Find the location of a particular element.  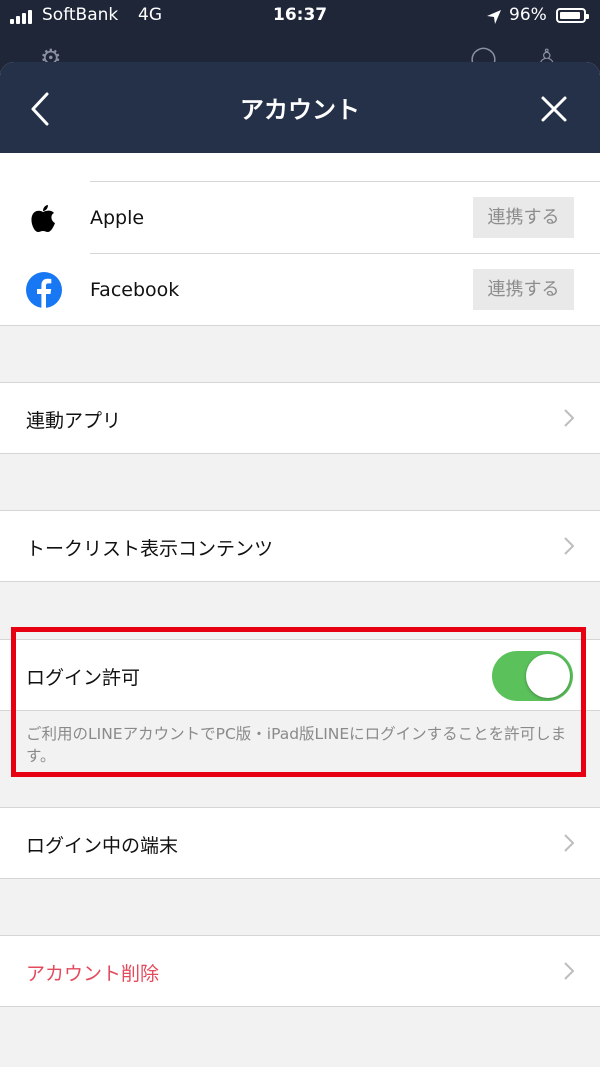

battery-icon is located at coordinates (572, 15).